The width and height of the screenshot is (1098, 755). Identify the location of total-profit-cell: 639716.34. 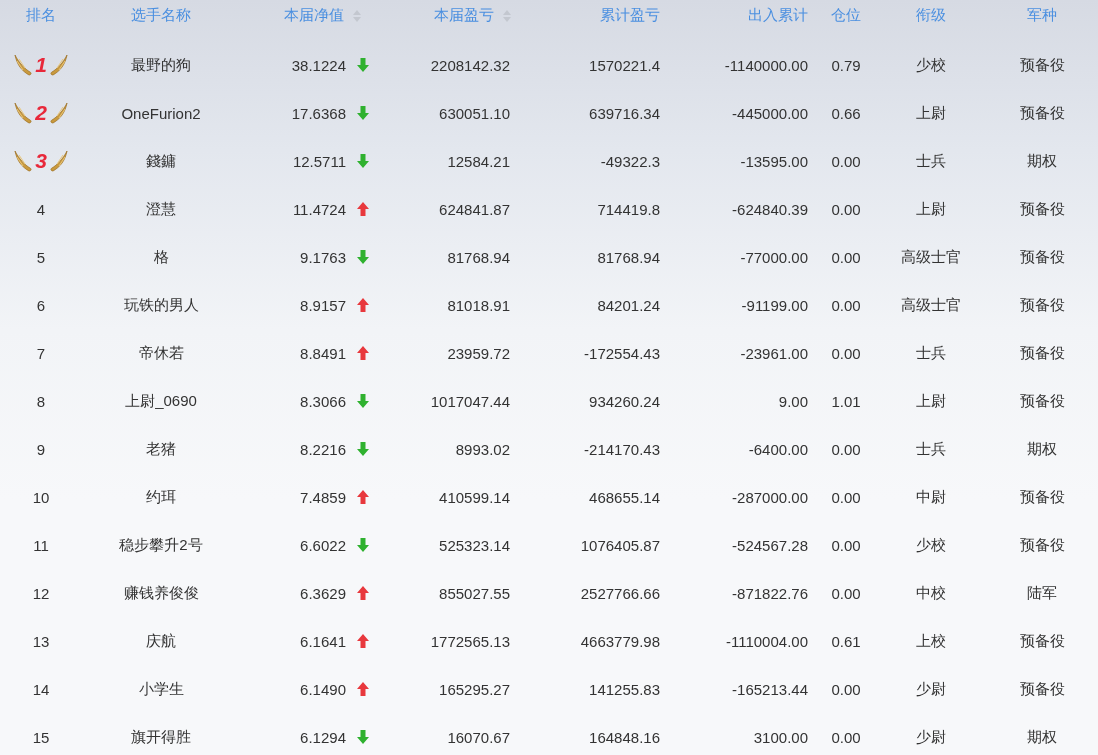
(624, 113).